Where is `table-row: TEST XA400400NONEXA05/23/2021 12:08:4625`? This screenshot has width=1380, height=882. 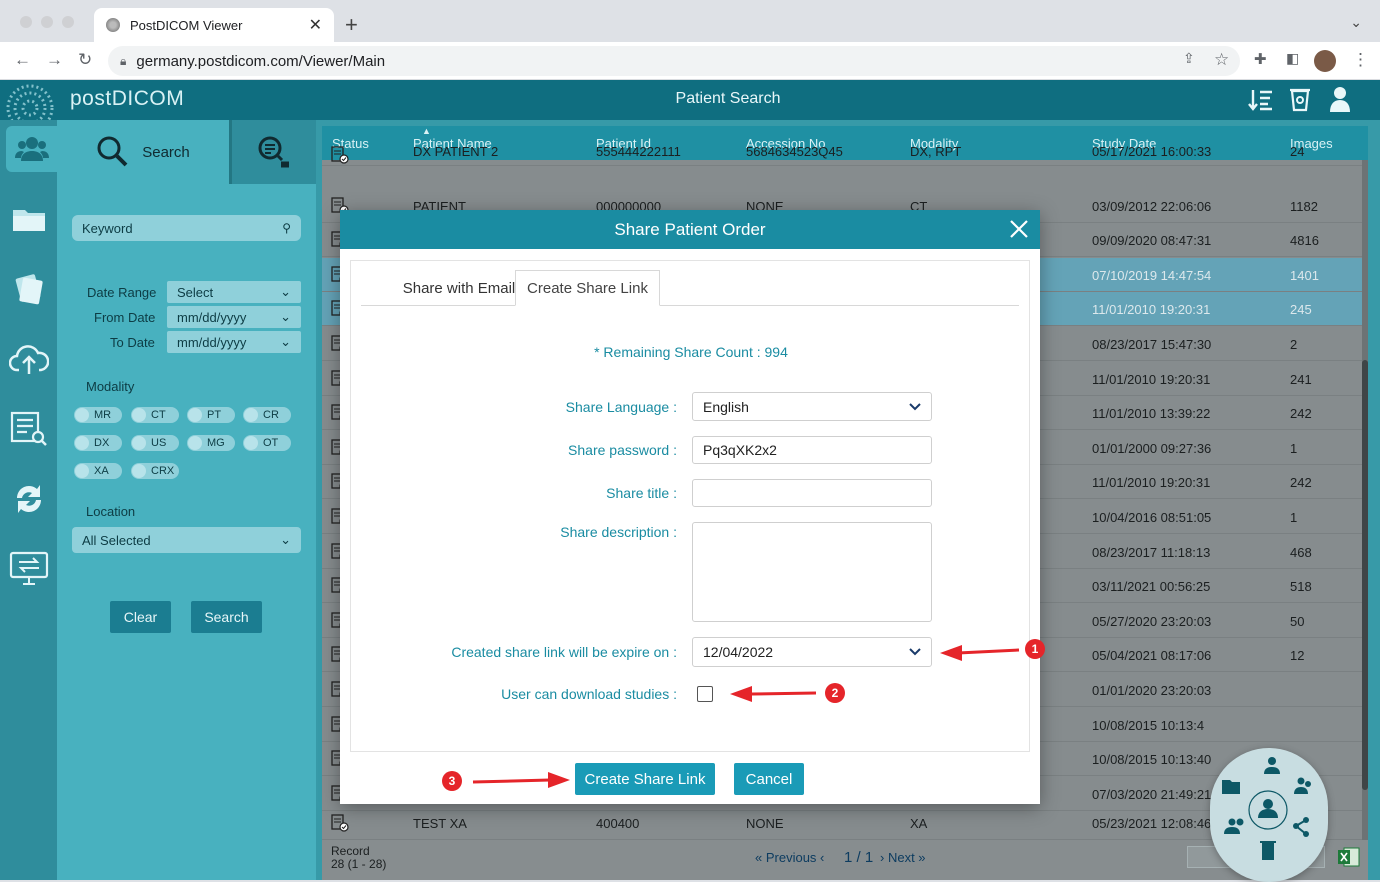
table-row: TEST XA400400NONEXA05/23/2021 12:08:4625 is located at coordinates (842, 823).